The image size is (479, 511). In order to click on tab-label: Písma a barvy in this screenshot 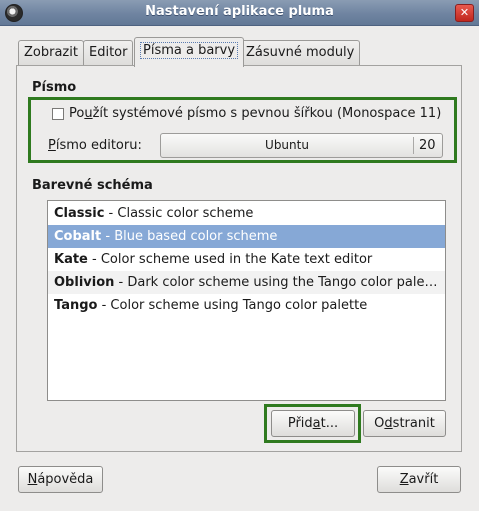, I will do `click(189, 50)`.